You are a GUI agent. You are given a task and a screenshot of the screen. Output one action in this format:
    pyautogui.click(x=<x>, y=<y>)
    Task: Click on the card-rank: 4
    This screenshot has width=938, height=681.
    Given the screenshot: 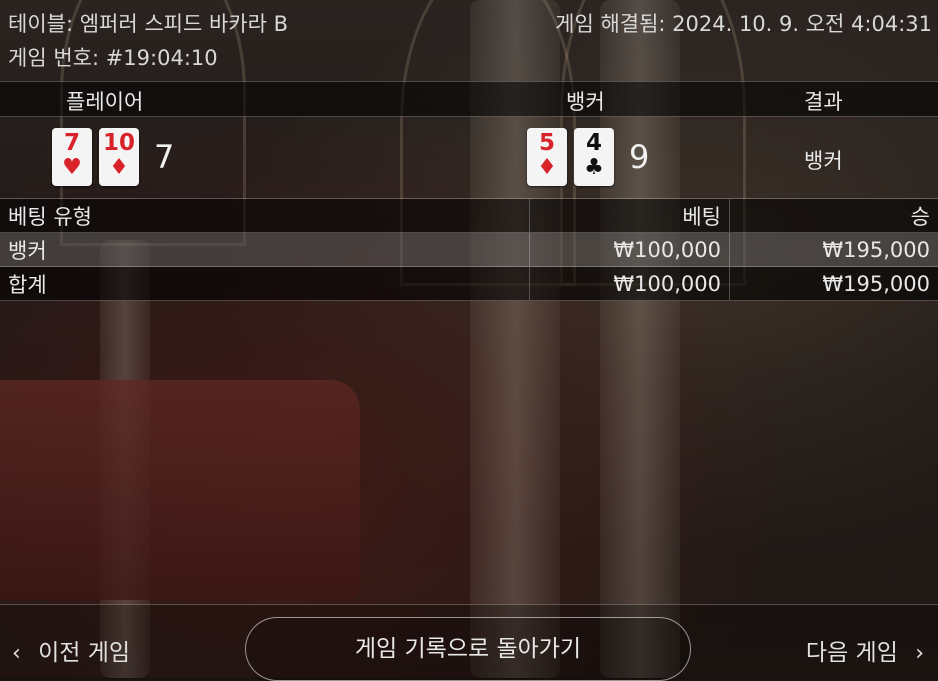 What is the action you would take?
    pyautogui.click(x=594, y=143)
    